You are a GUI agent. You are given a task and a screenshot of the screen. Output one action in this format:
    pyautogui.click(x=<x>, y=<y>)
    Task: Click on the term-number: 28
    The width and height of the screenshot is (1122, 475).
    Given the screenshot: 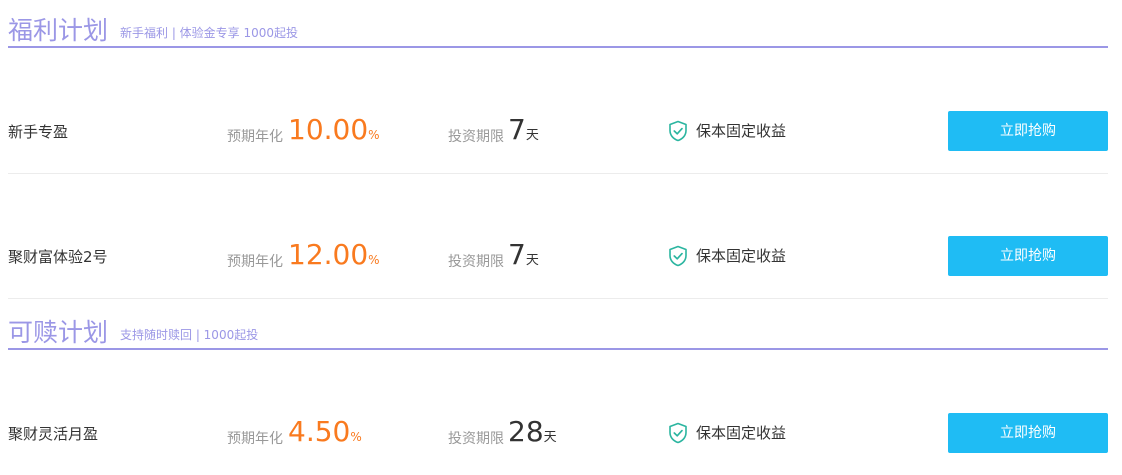 What is the action you would take?
    pyautogui.click(x=526, y=431)
    